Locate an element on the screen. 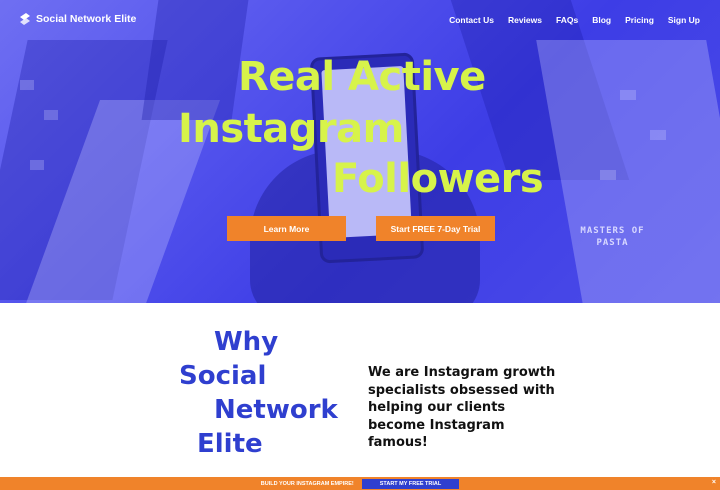 The width and height of the screenshot is (720, 490). brand-logo: Social Network Elite is located at coordinates (77, 19).